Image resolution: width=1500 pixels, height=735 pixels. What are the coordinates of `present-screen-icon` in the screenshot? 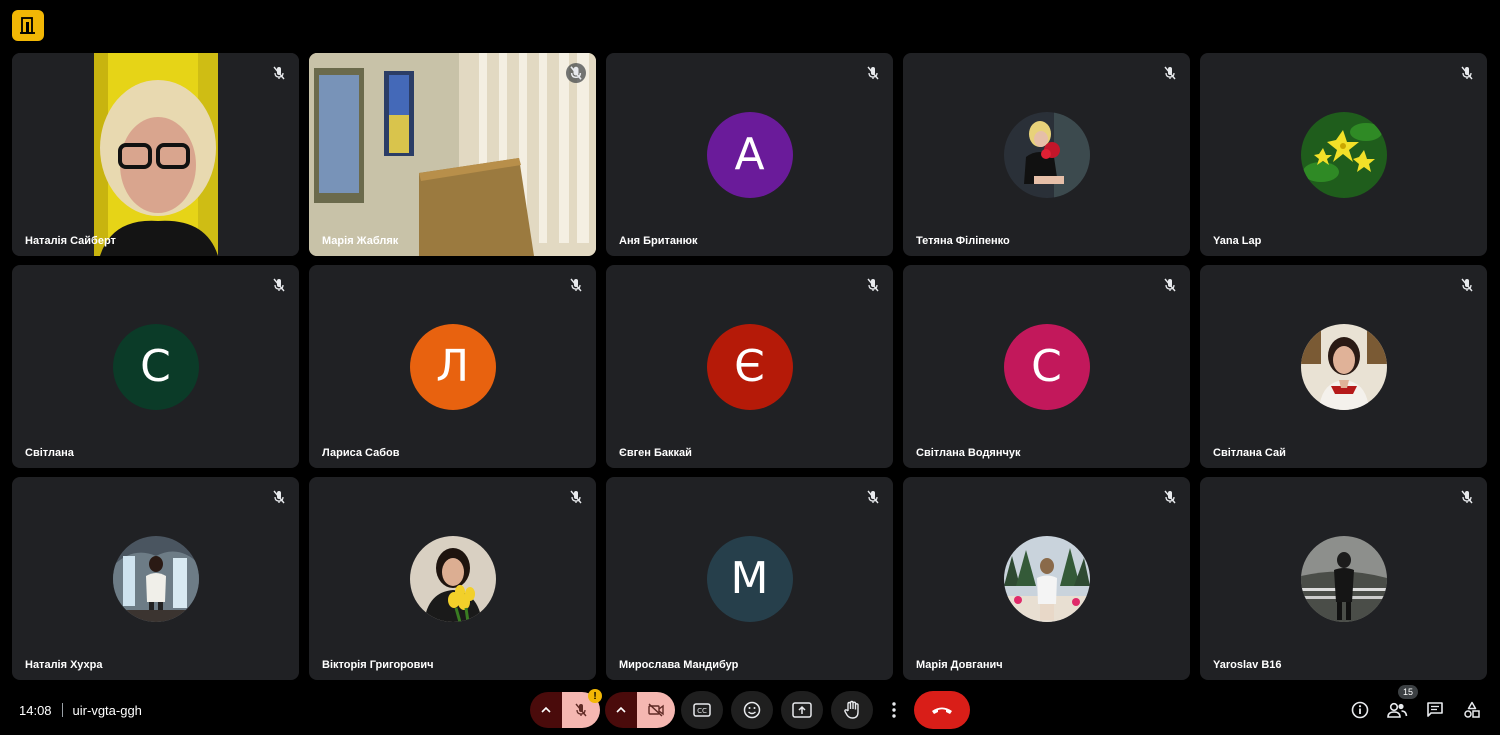 It's located at (802, 710).